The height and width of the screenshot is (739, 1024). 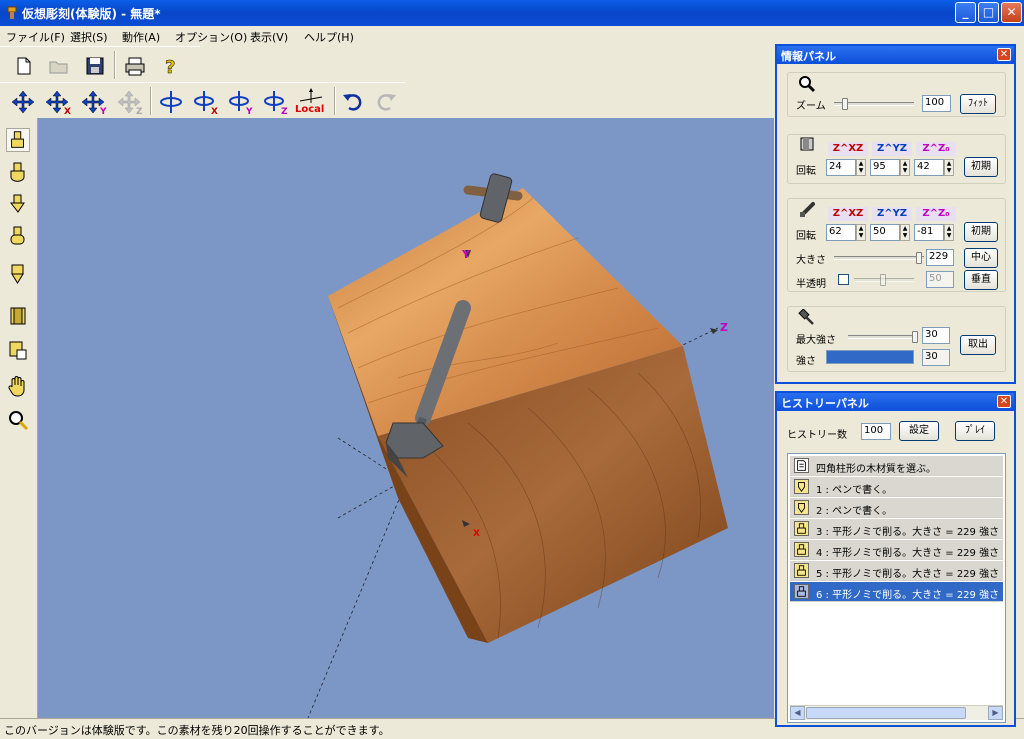 I want to click on history-item: 5 : 平形ノミで削る。大きさ = 229 強さ = 30, so click(x=896, y=571).